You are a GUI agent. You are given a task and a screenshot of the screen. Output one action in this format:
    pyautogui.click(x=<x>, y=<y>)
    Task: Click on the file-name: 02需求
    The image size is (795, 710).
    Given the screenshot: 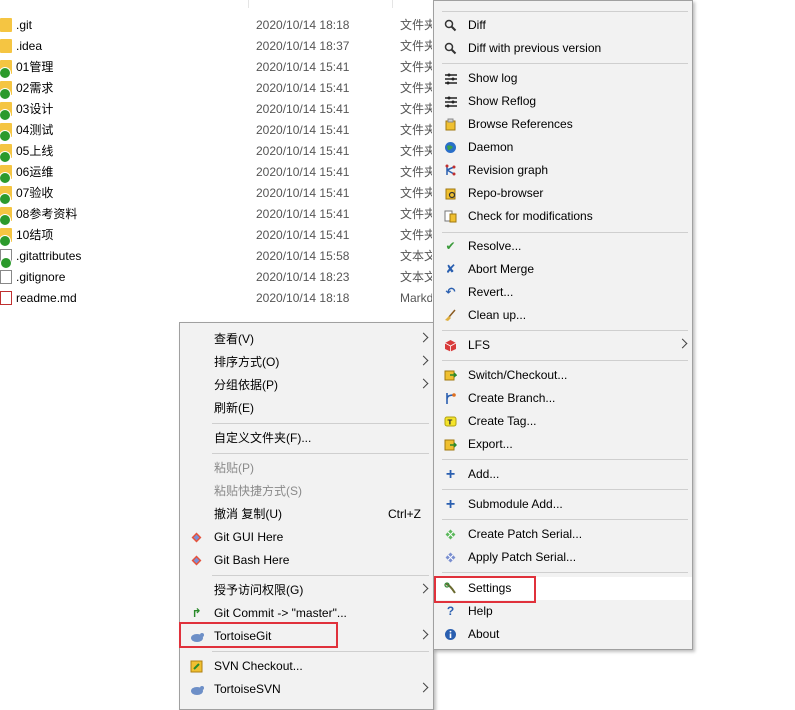 What is the action you would take?
    pyautogui.click(x=35, y=88)
    